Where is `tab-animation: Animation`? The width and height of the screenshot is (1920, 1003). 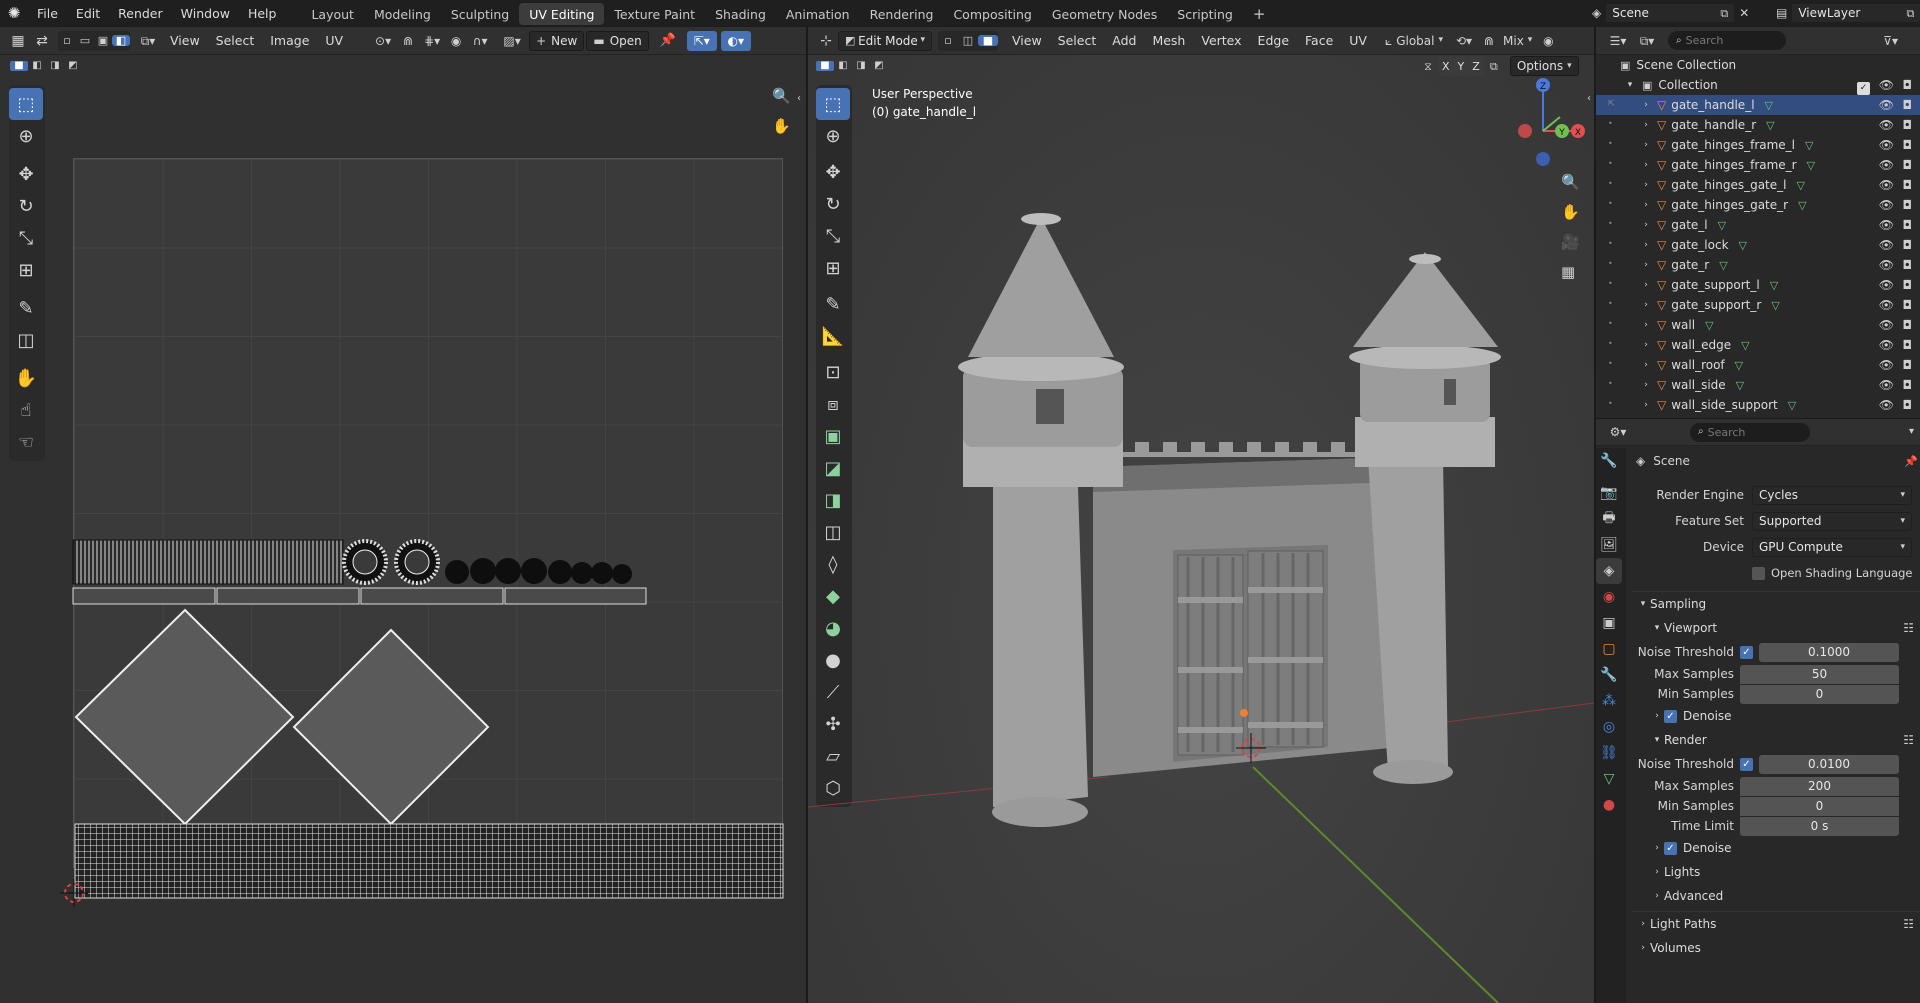 tab-animation: Animation is located at coordinates (818, 14).